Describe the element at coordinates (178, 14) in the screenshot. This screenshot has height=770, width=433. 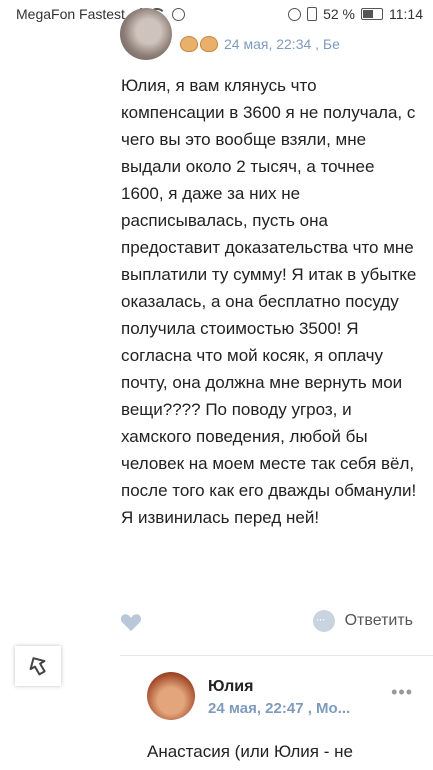
I see `whatsapp-icon` at that location.